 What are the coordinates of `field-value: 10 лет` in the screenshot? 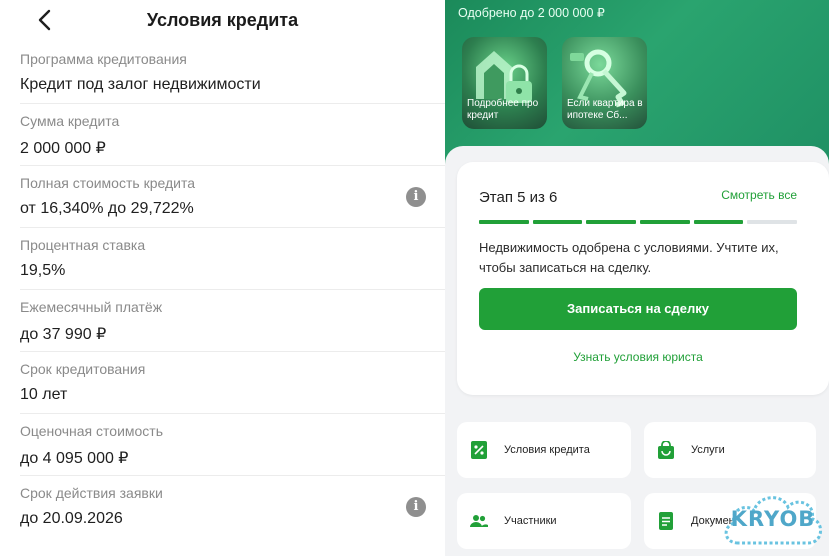 It's located at (44, 394).